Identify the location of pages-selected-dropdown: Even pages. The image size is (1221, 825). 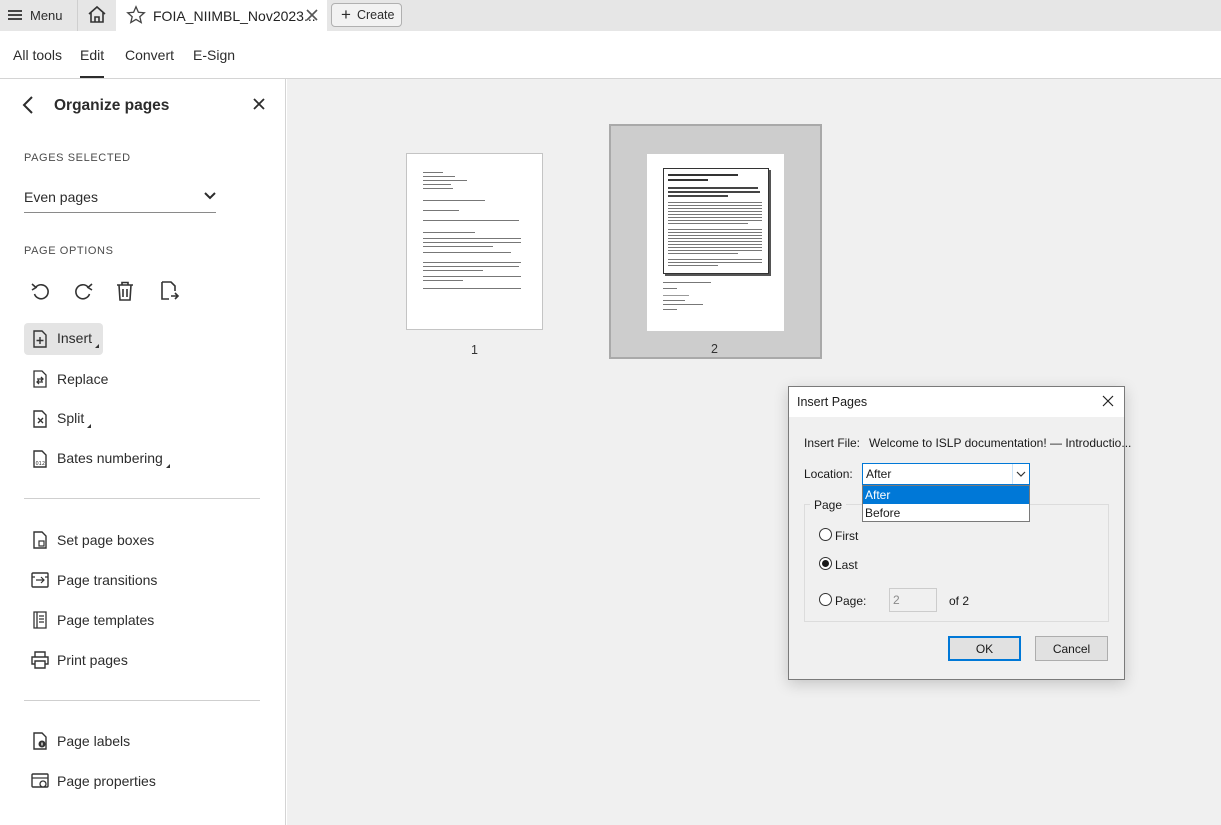
(120, 200).